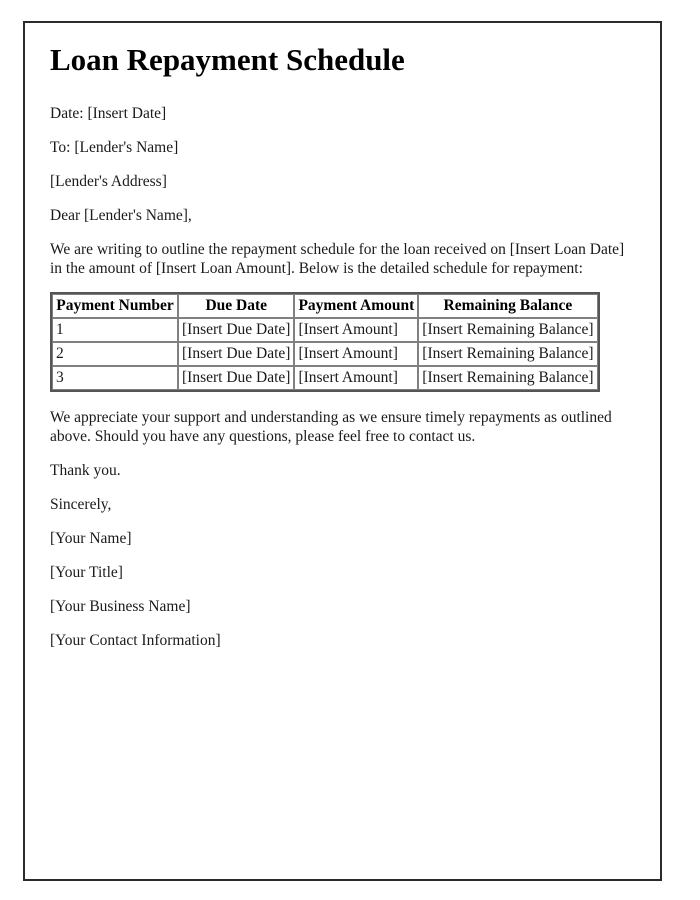 The image size is (700, 900). Describe the element at coordinates (108, 113) in the screenshot. I see `date-line: Date: [Insert Date]` at that location.